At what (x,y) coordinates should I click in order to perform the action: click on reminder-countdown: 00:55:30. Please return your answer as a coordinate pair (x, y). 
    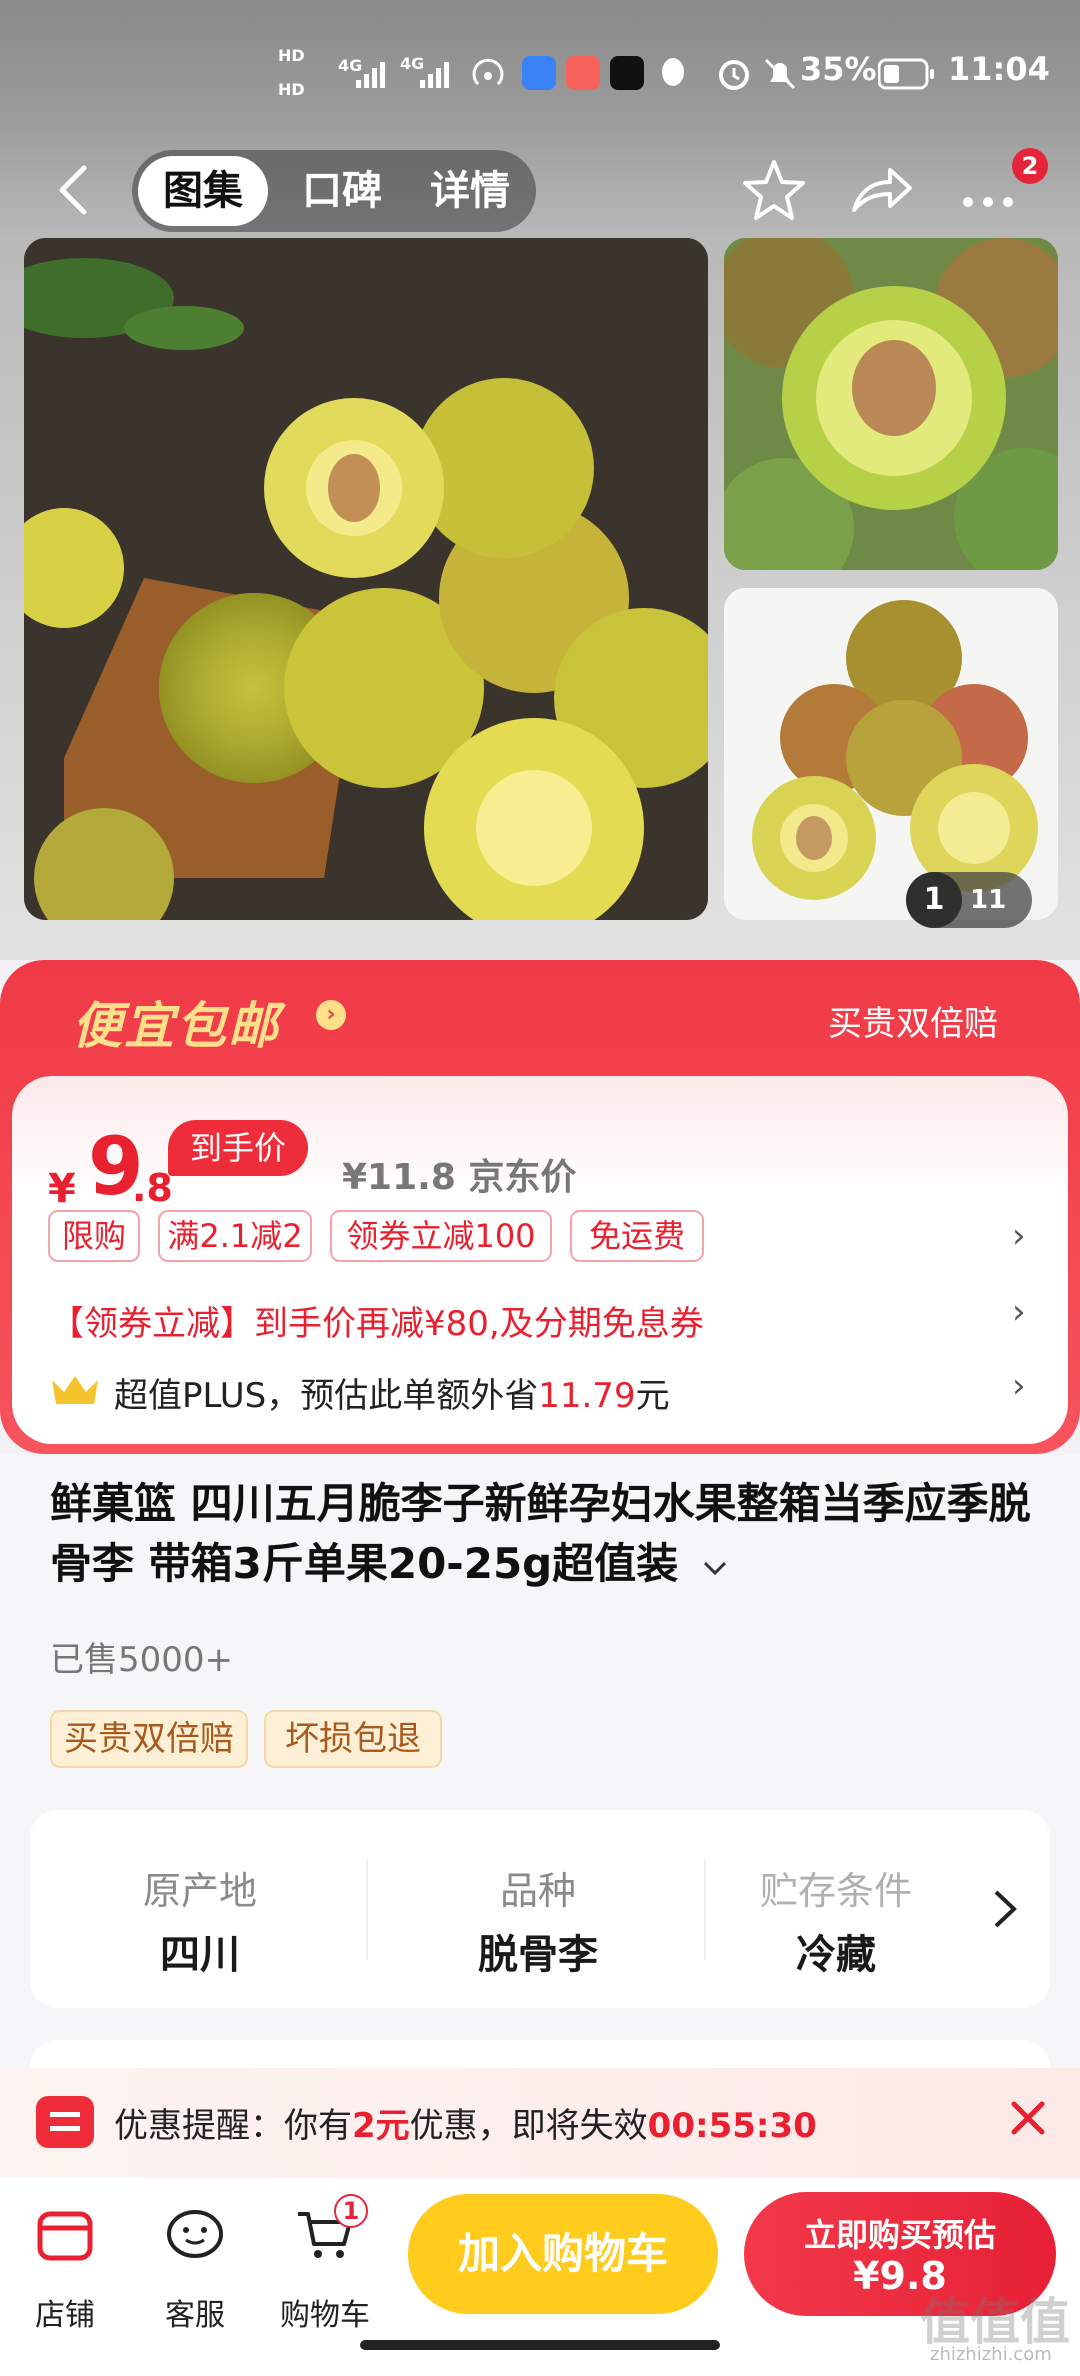
    Looking at the image, I should click on (732, 2126).